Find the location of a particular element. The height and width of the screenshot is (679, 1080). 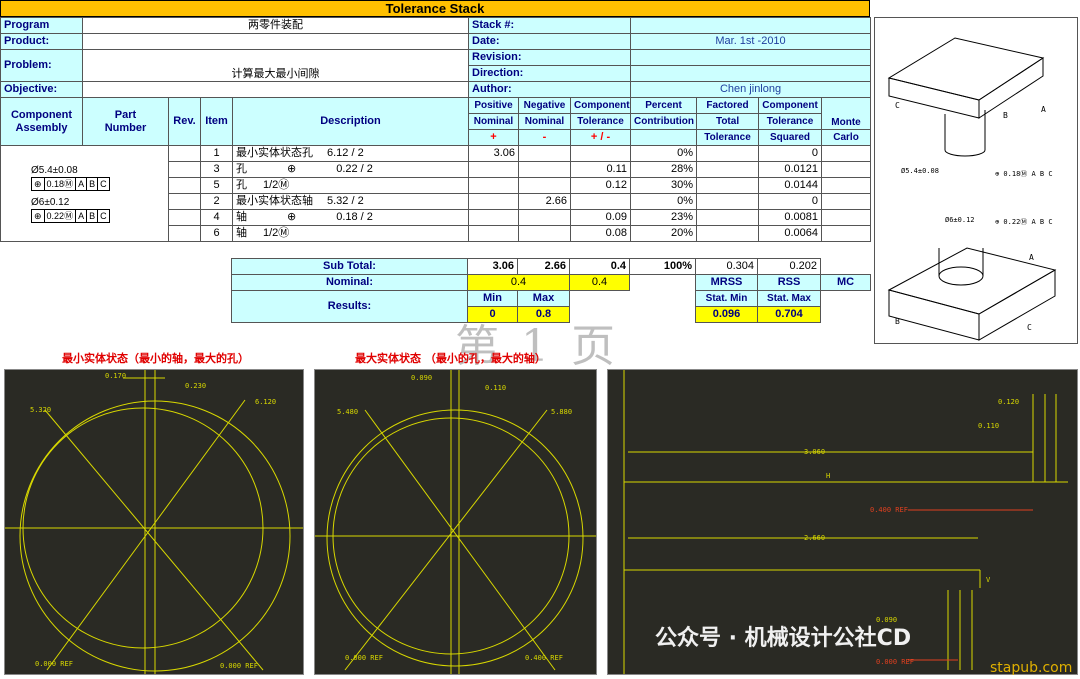

p1-ref2: 0.000 REF is located at coordinates (239, 666).